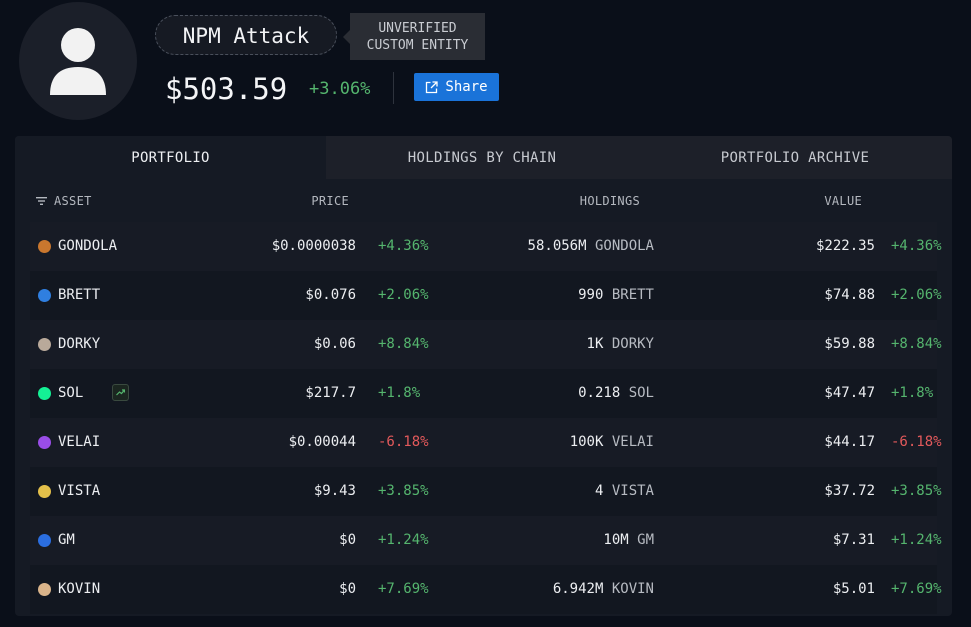 The image size is (971, 627). Describe the element at coordinates (347, 589) in the screenshot. I see `asset-price: $0` at that location.